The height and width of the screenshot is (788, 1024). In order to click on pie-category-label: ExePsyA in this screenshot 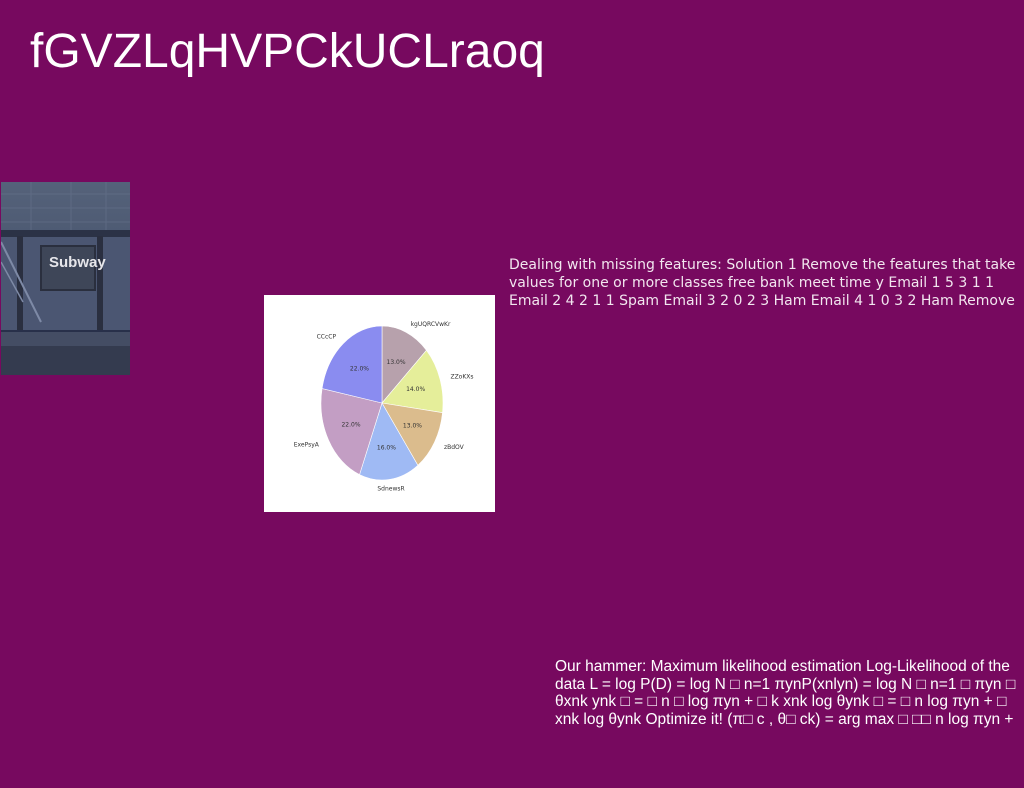, I will do `click(307, 445)`.